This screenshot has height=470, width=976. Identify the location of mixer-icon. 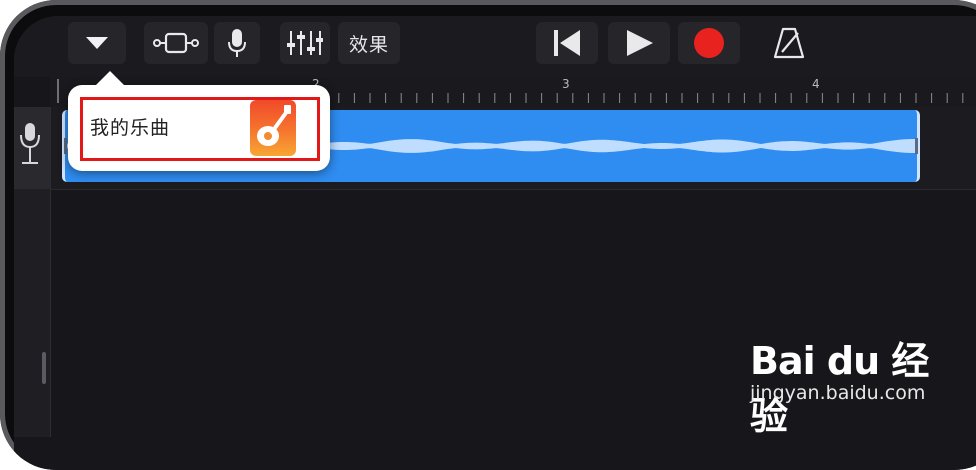
(305, 43).